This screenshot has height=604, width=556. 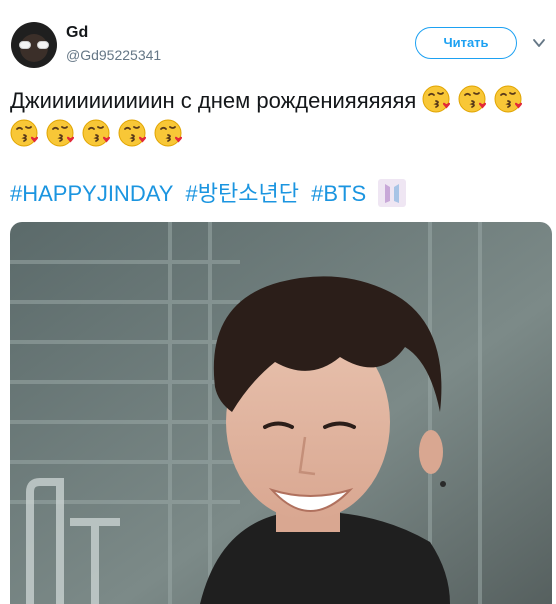 I want to click on follow-button: Читать, so click(x=466, y=43).